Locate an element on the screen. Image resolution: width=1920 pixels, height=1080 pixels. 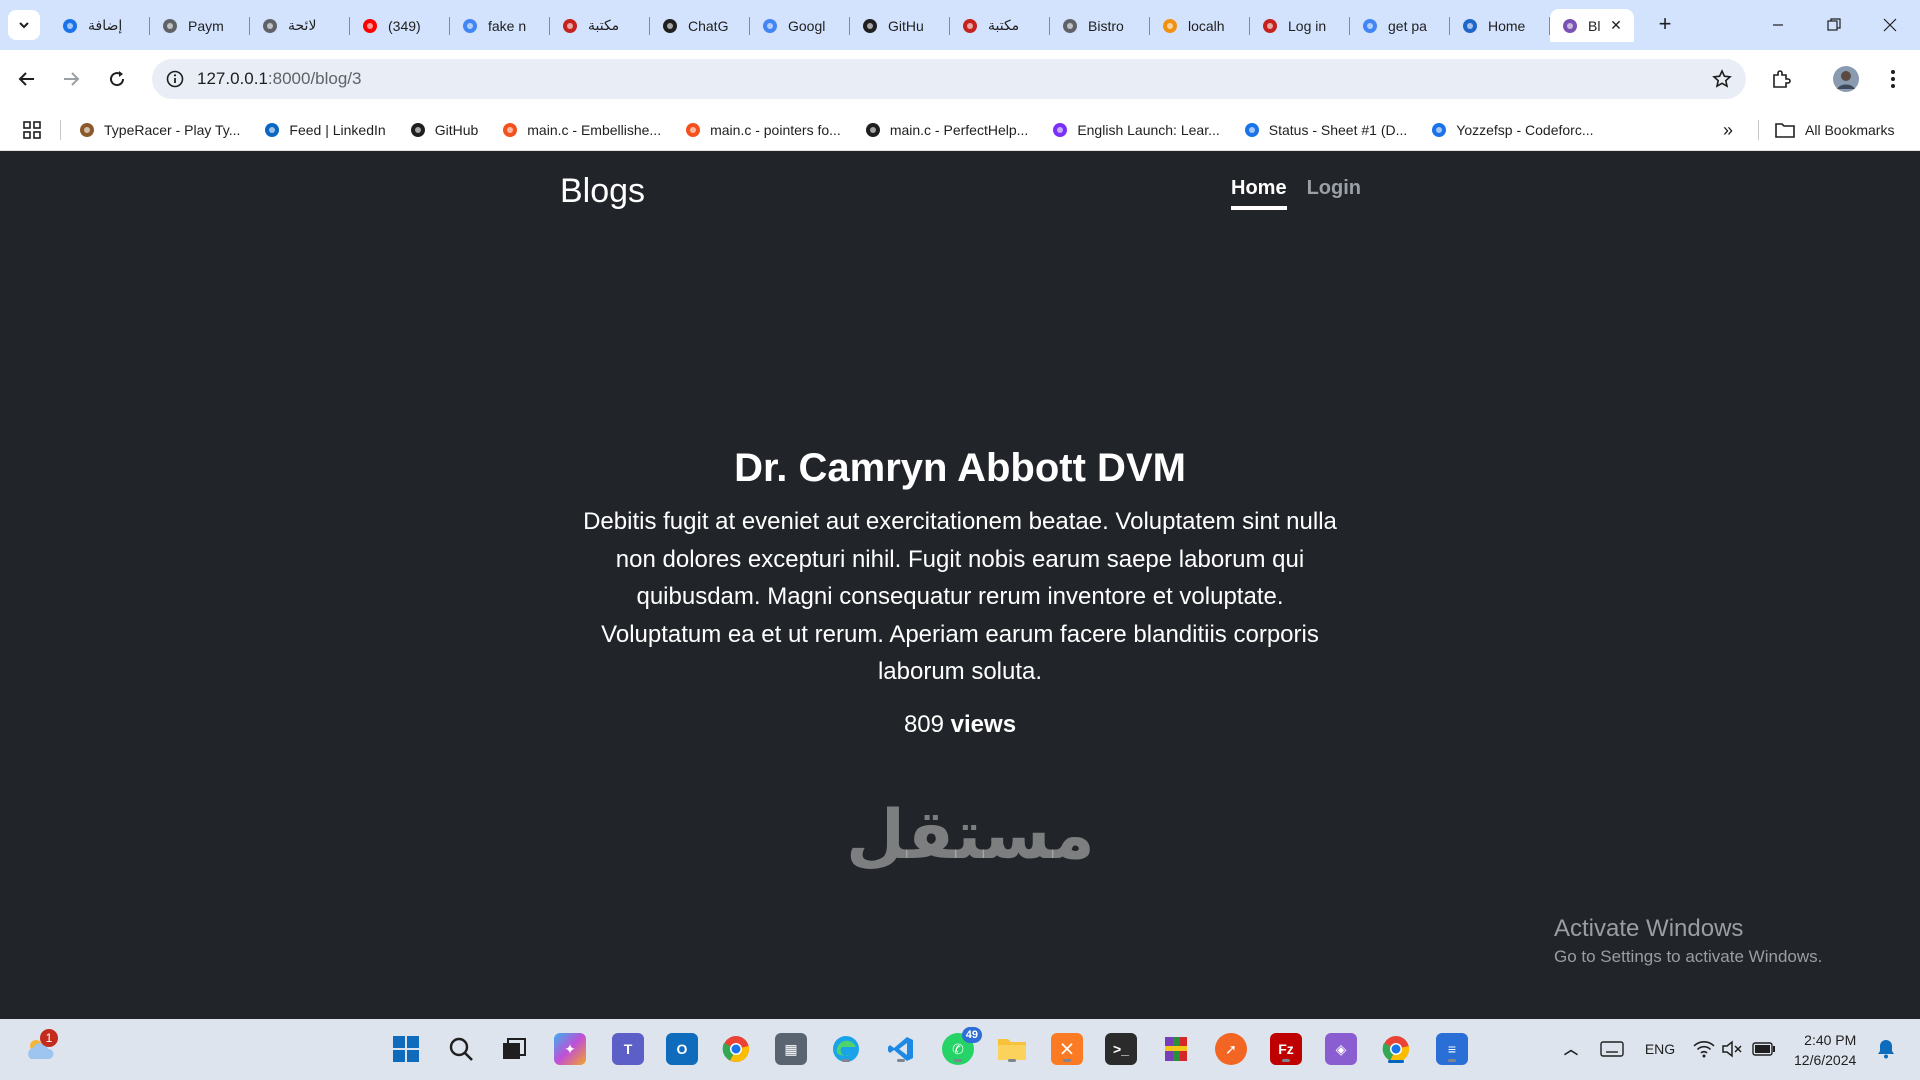
taskbar-postman: ➚ is located at coordinates (1231, 1049).